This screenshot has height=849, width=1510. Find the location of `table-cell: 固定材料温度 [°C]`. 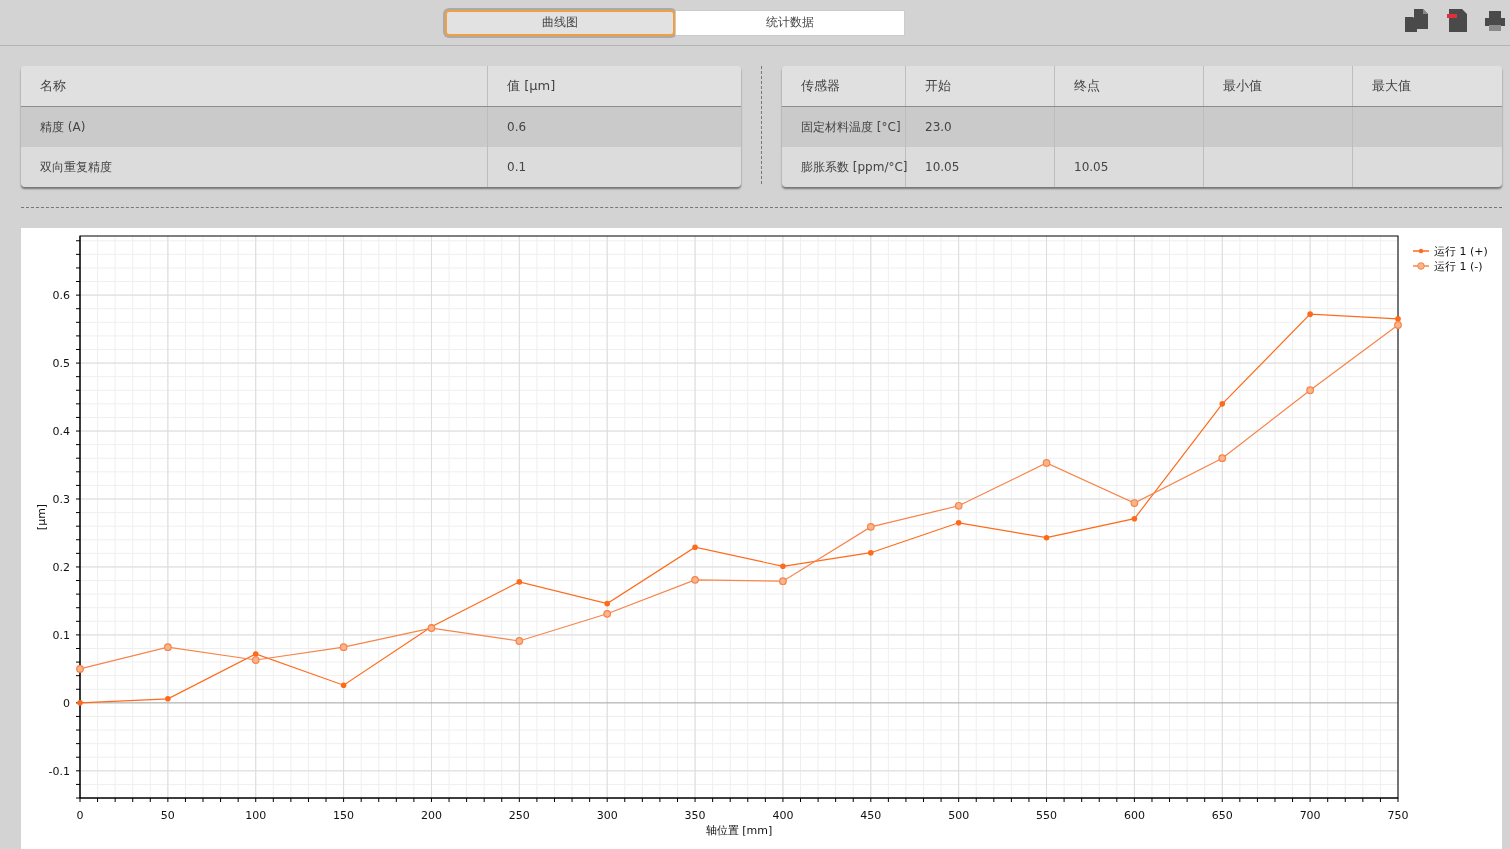

table-cell: 固定材料温度 [°C] is located at coordinates (844, 127).